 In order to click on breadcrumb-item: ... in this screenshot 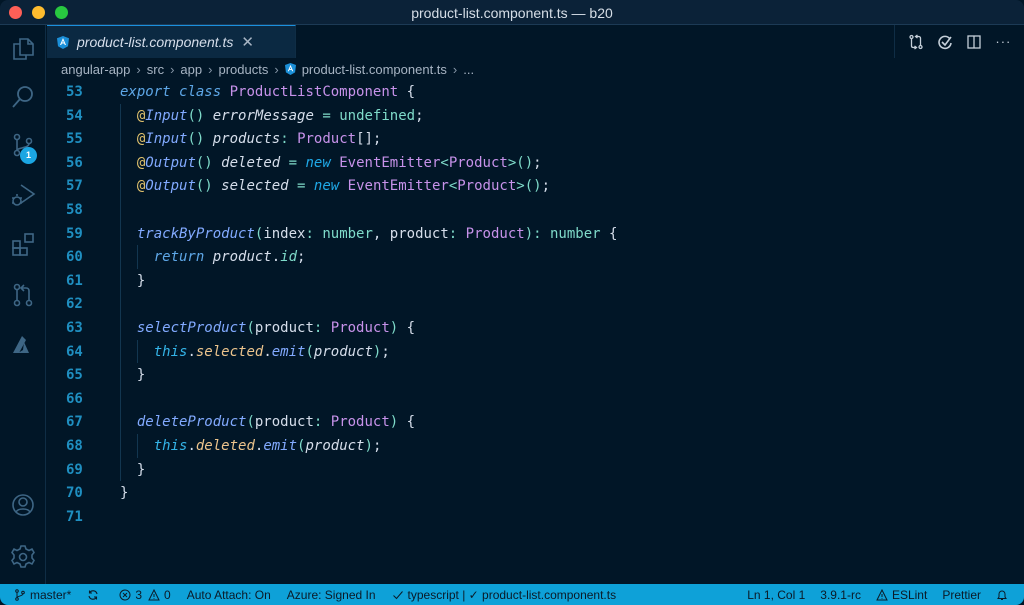, I will do `click(468, 69)`.